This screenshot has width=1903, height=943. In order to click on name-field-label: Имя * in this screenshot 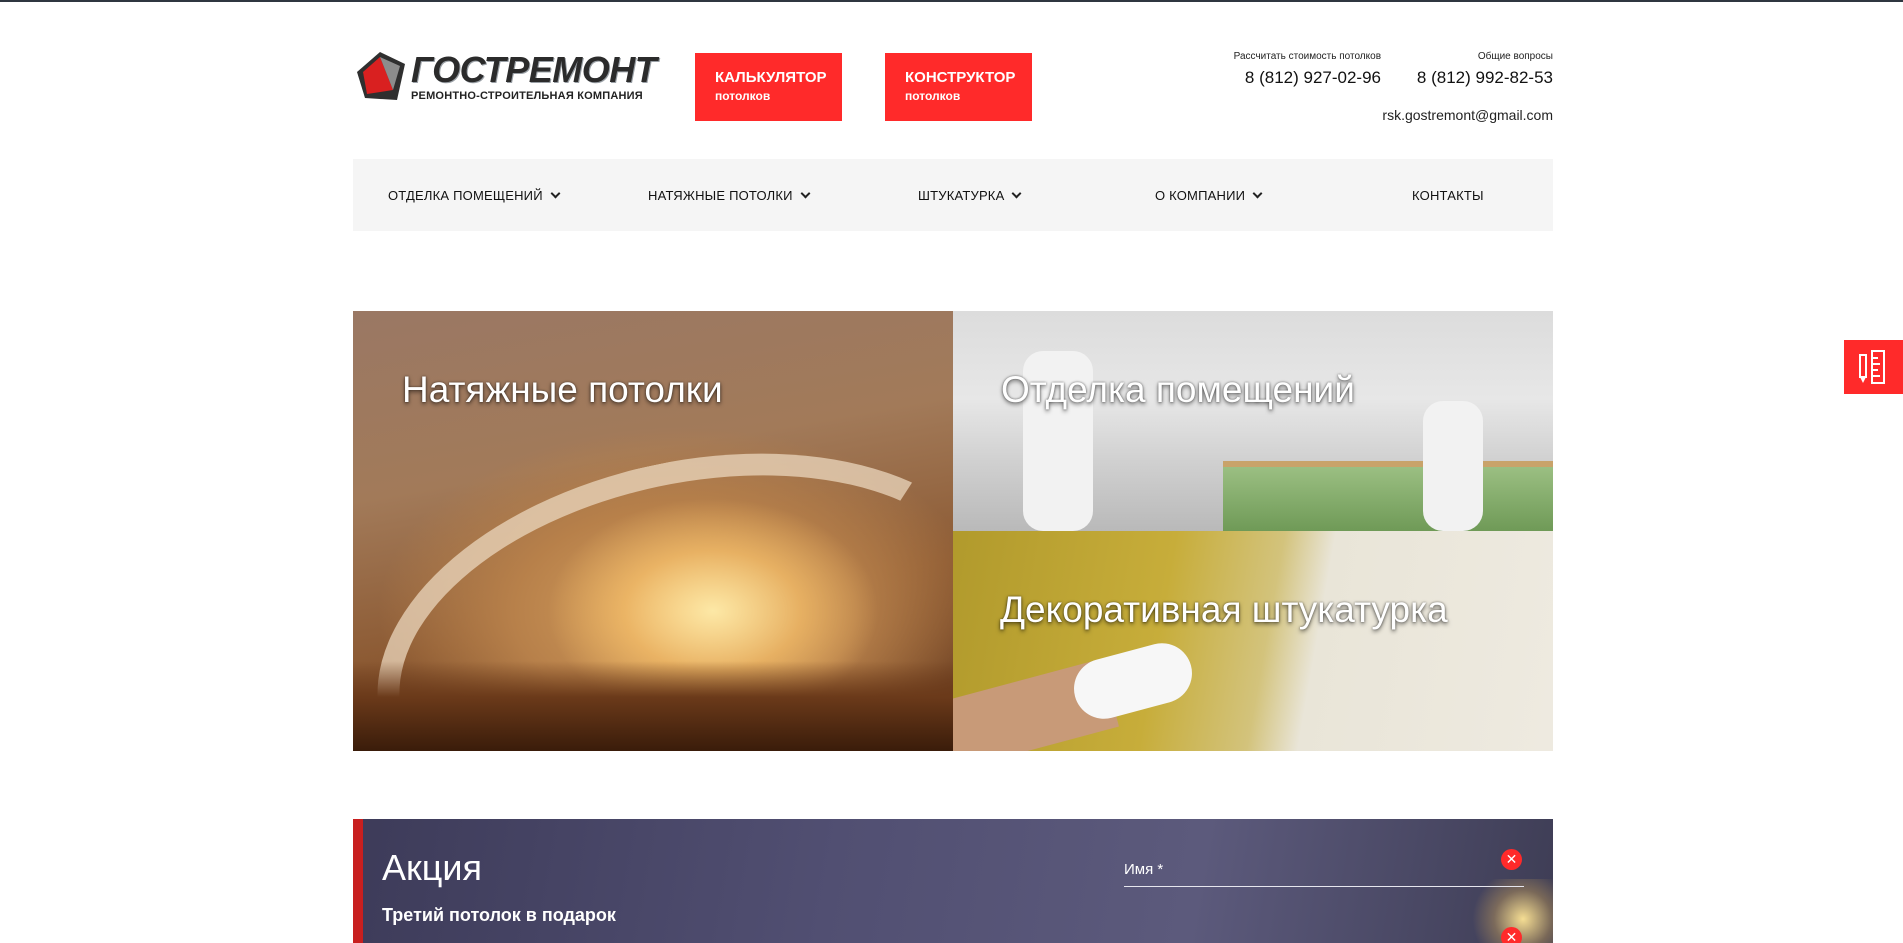, I will do `click(1144, 869)`.